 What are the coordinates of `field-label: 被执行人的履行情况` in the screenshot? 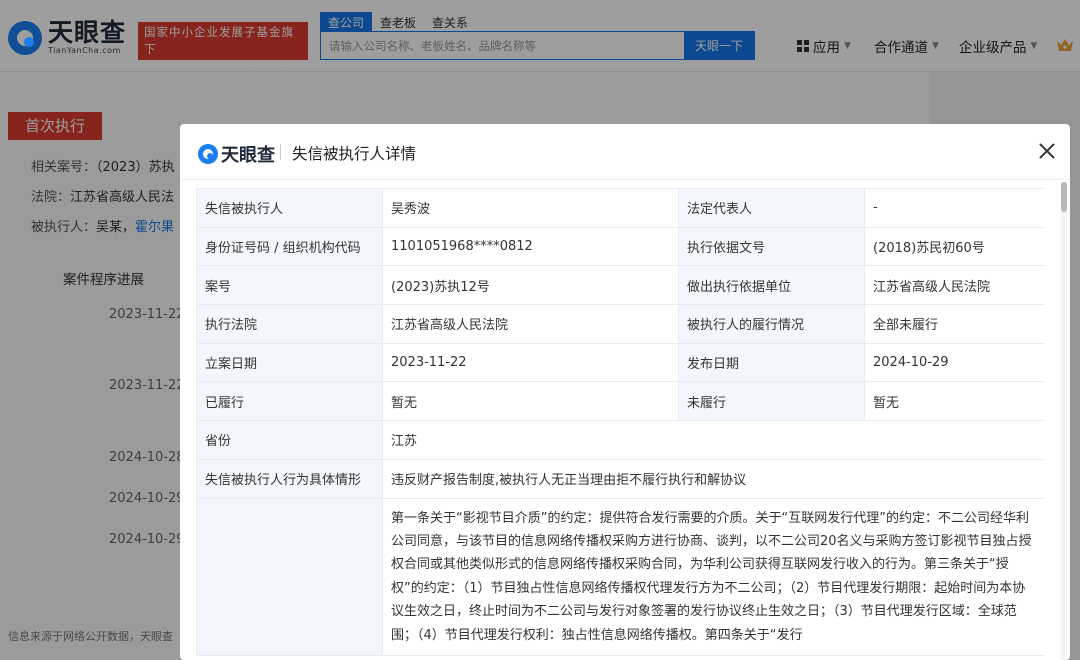 It's located at (771, 324).